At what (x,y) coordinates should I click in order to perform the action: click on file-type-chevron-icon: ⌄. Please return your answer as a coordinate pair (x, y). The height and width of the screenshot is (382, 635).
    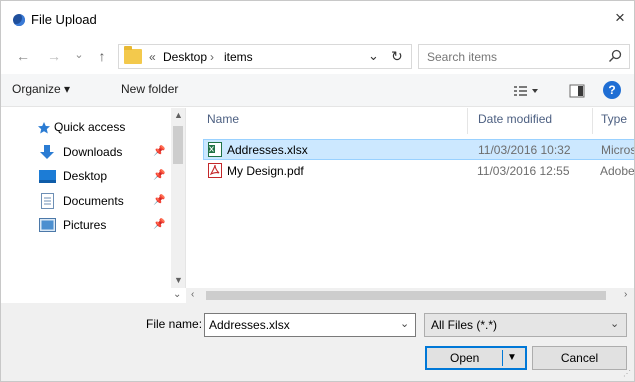
    Looking at the image, I should click on (614, 323).